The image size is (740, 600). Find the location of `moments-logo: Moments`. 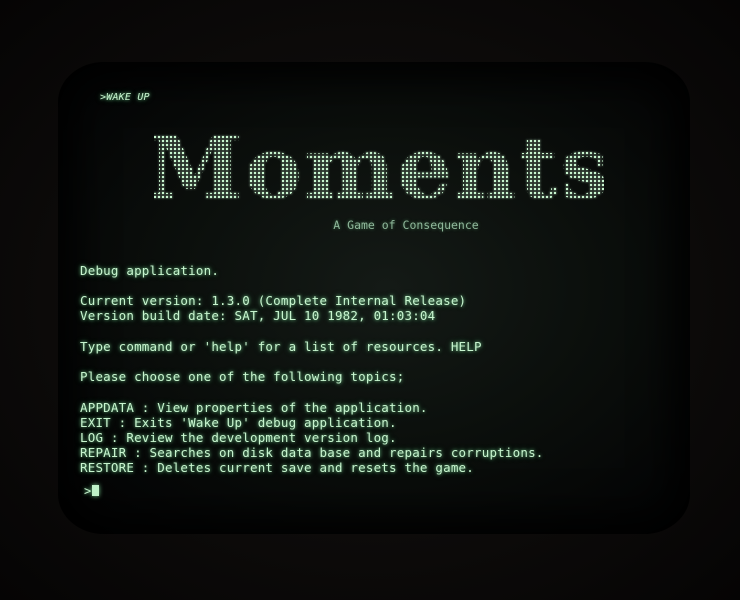

moments-logo: Moments is located at coordinates (379, 173).